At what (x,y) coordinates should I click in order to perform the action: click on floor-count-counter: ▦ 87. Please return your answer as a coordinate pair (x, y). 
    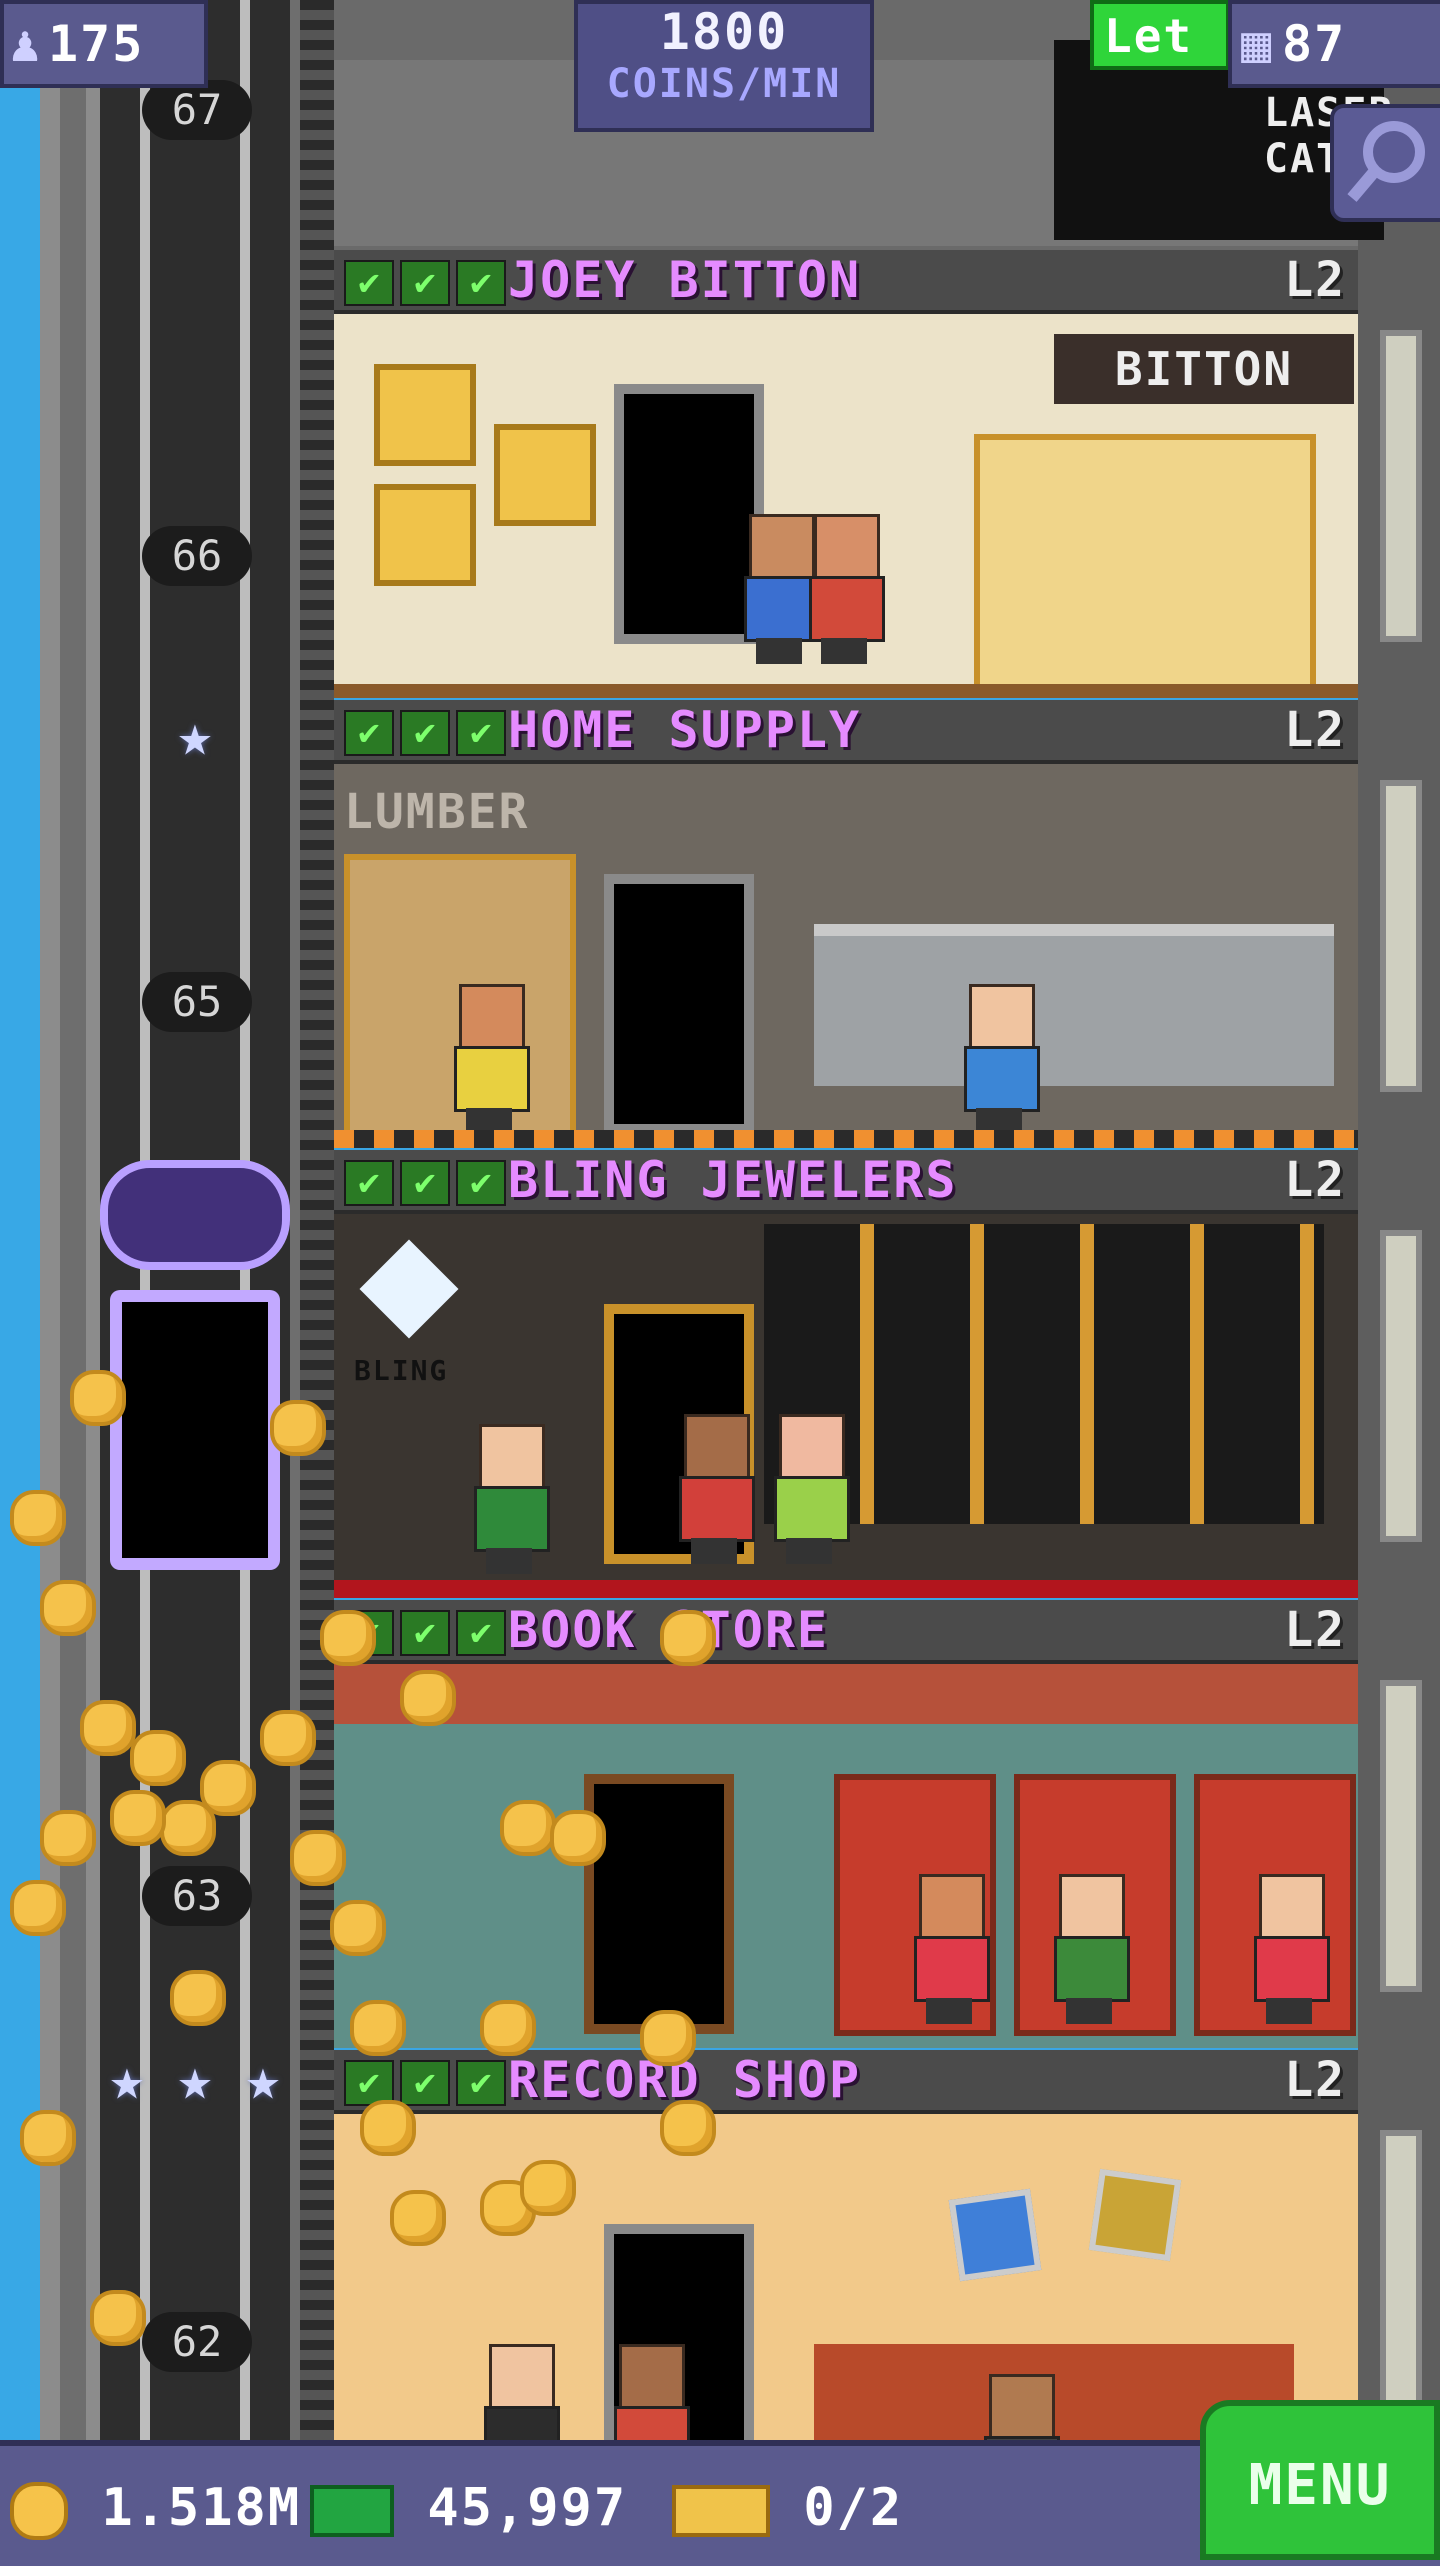
    Looking at the image, I should click on (1334, 44).